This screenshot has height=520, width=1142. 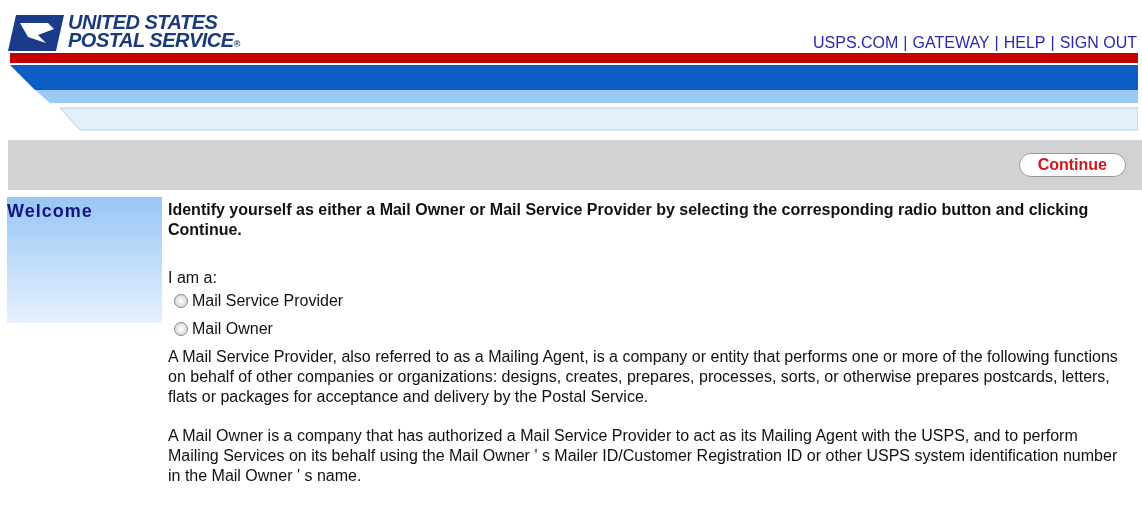 I want to click on sidebar-title: Welcome, so click(x=50, y=211).